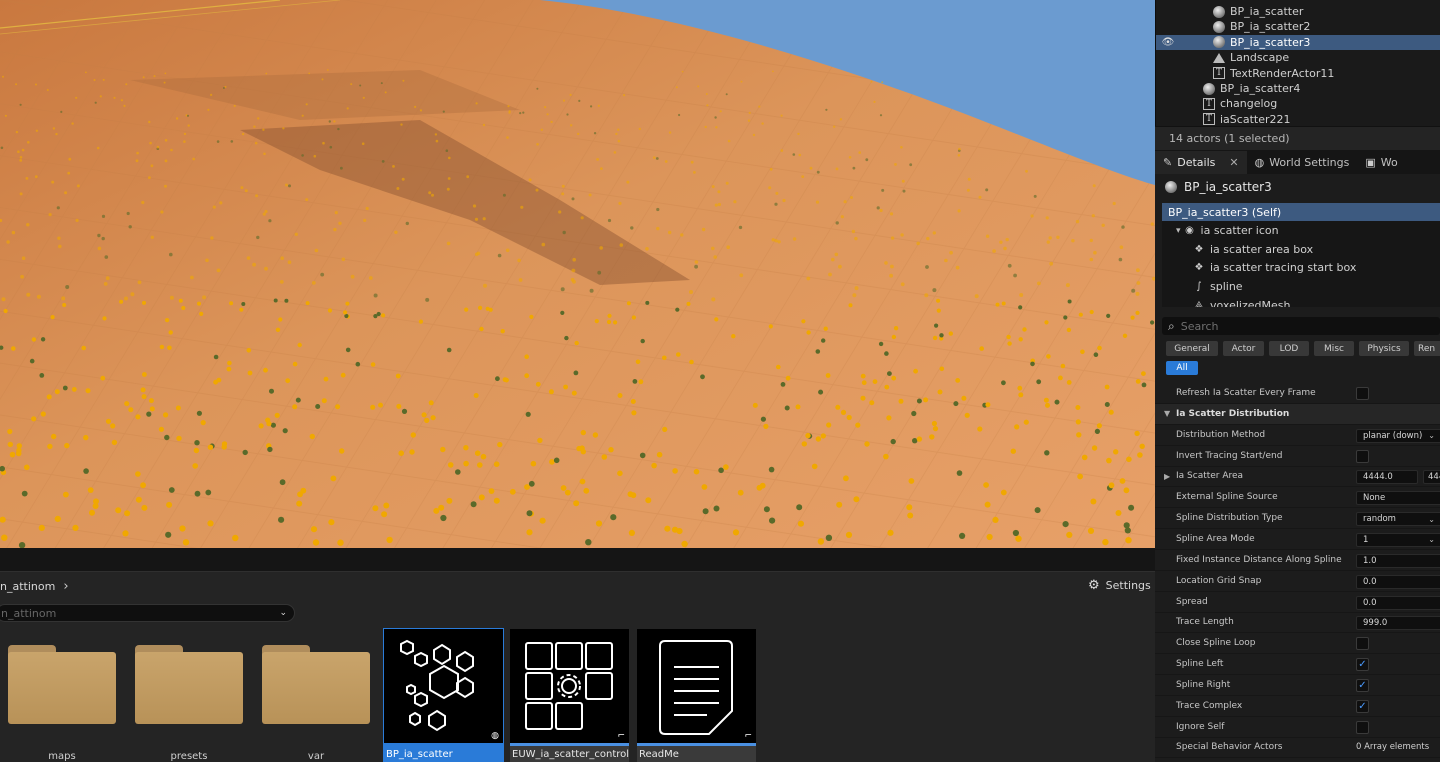  I want to click on folder-label: presets, so click(189, 756).